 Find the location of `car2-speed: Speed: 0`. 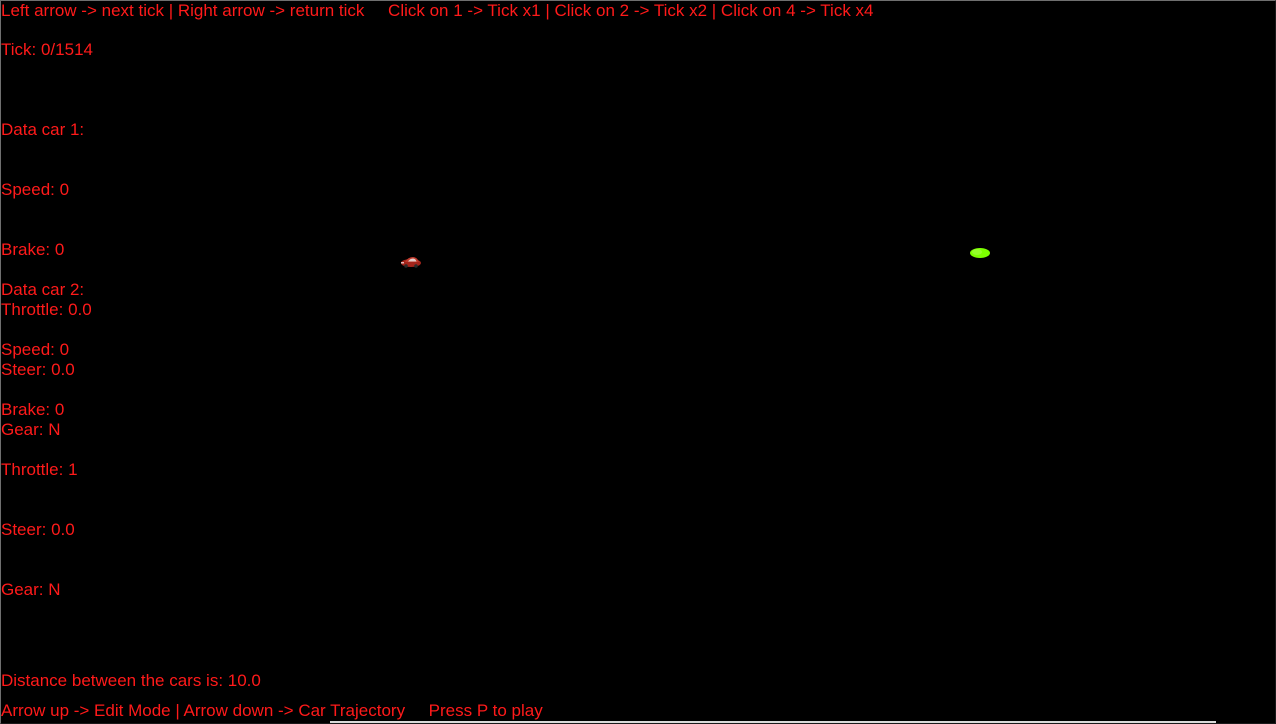

car2-speed: Speed: 0 is located at coordinates (35, 349).